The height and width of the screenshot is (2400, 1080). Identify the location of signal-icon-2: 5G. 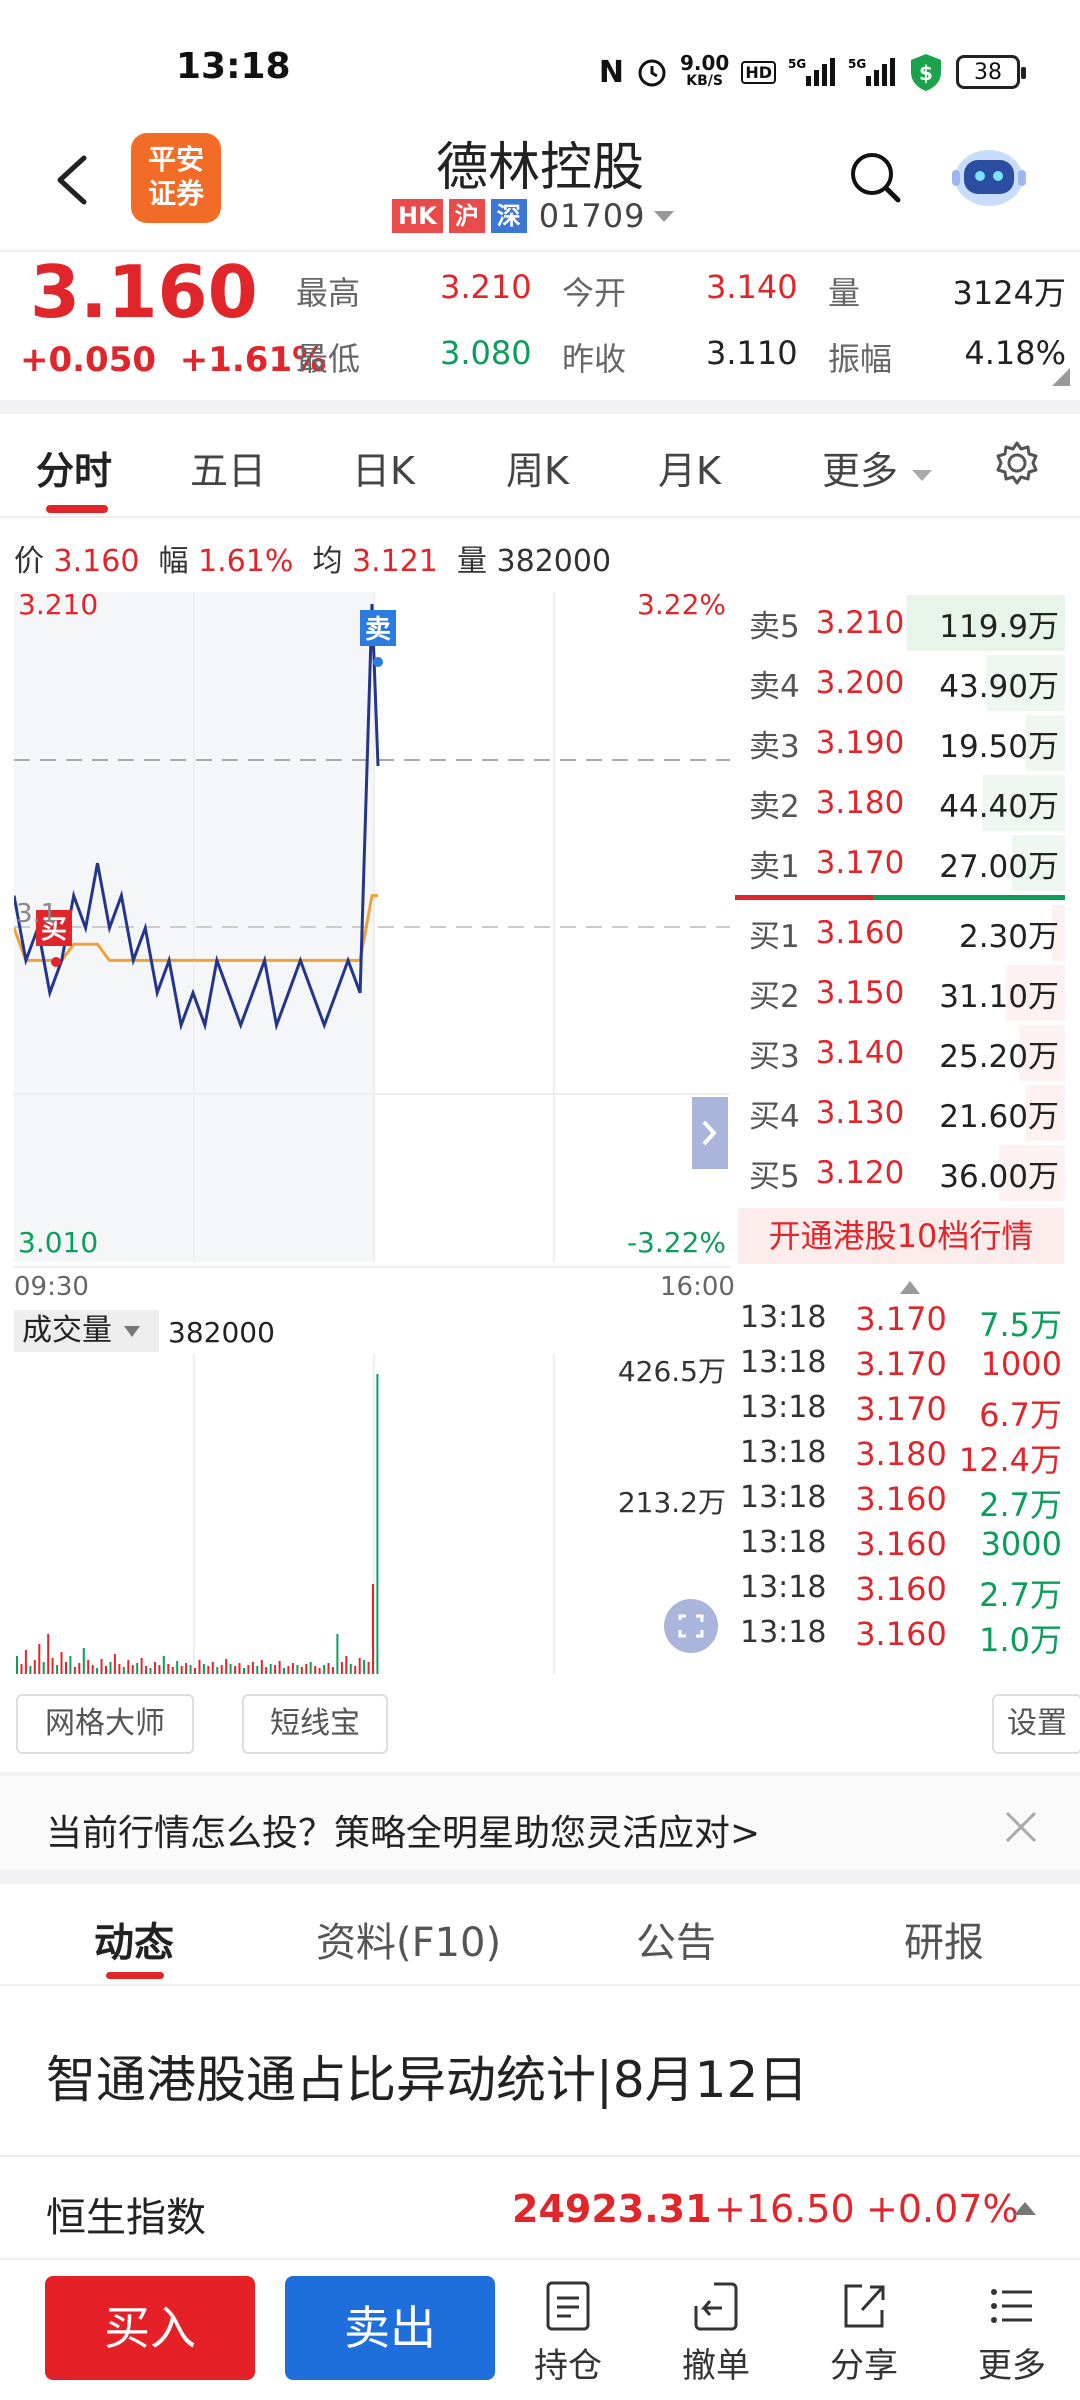
(872, 72).